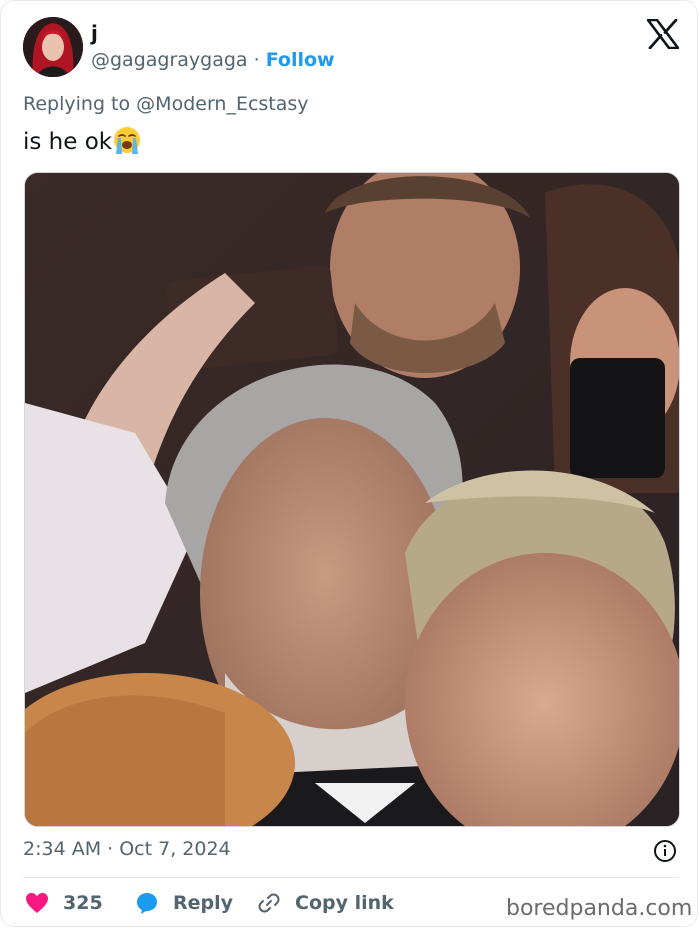 The height and width of the screenshot is (929, 700). I want to click on avatar-image, so click(53, 47).